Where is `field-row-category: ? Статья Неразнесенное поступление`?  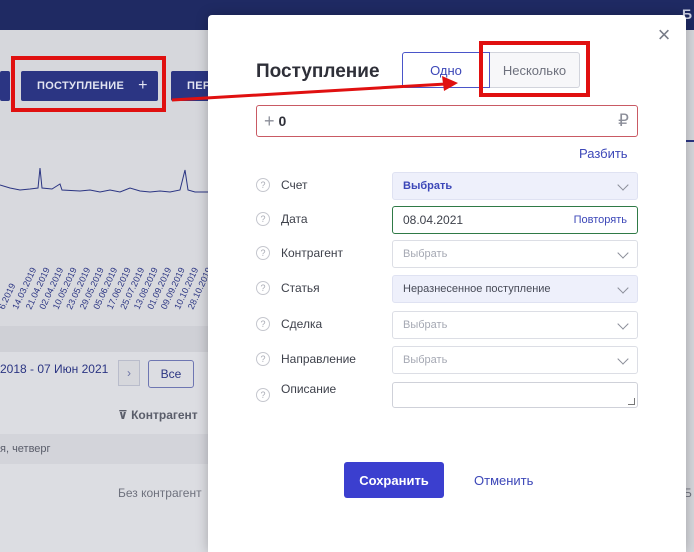 field-row-category: ? Статья Неразнесенное поступление is located at coordinates (447, 289).